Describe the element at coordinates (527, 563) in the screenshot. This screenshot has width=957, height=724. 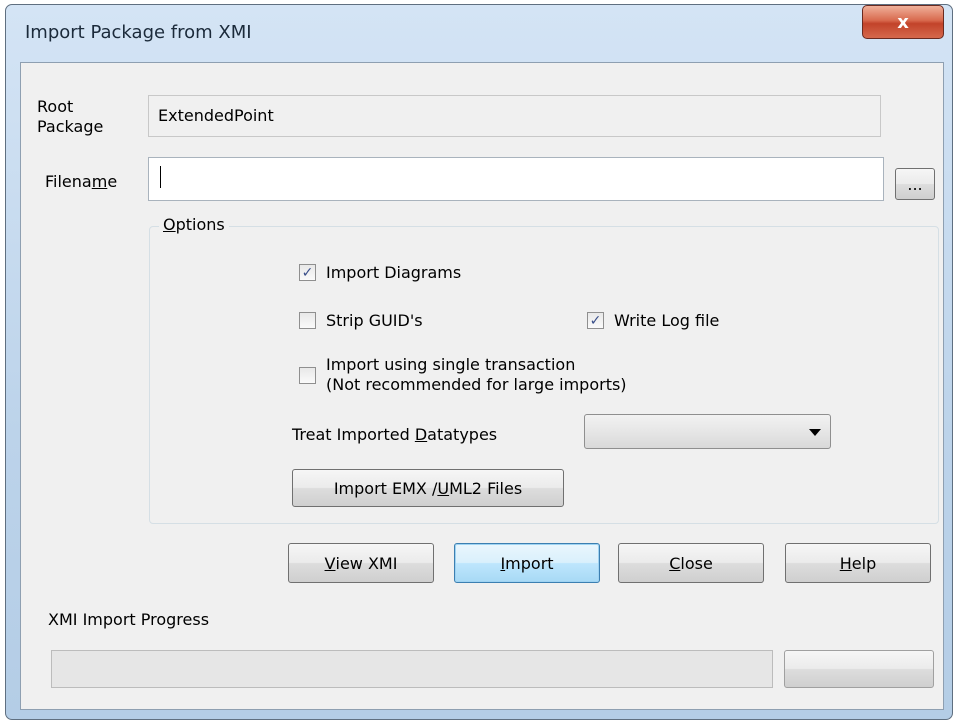
I see `import-button: Import` at that location.